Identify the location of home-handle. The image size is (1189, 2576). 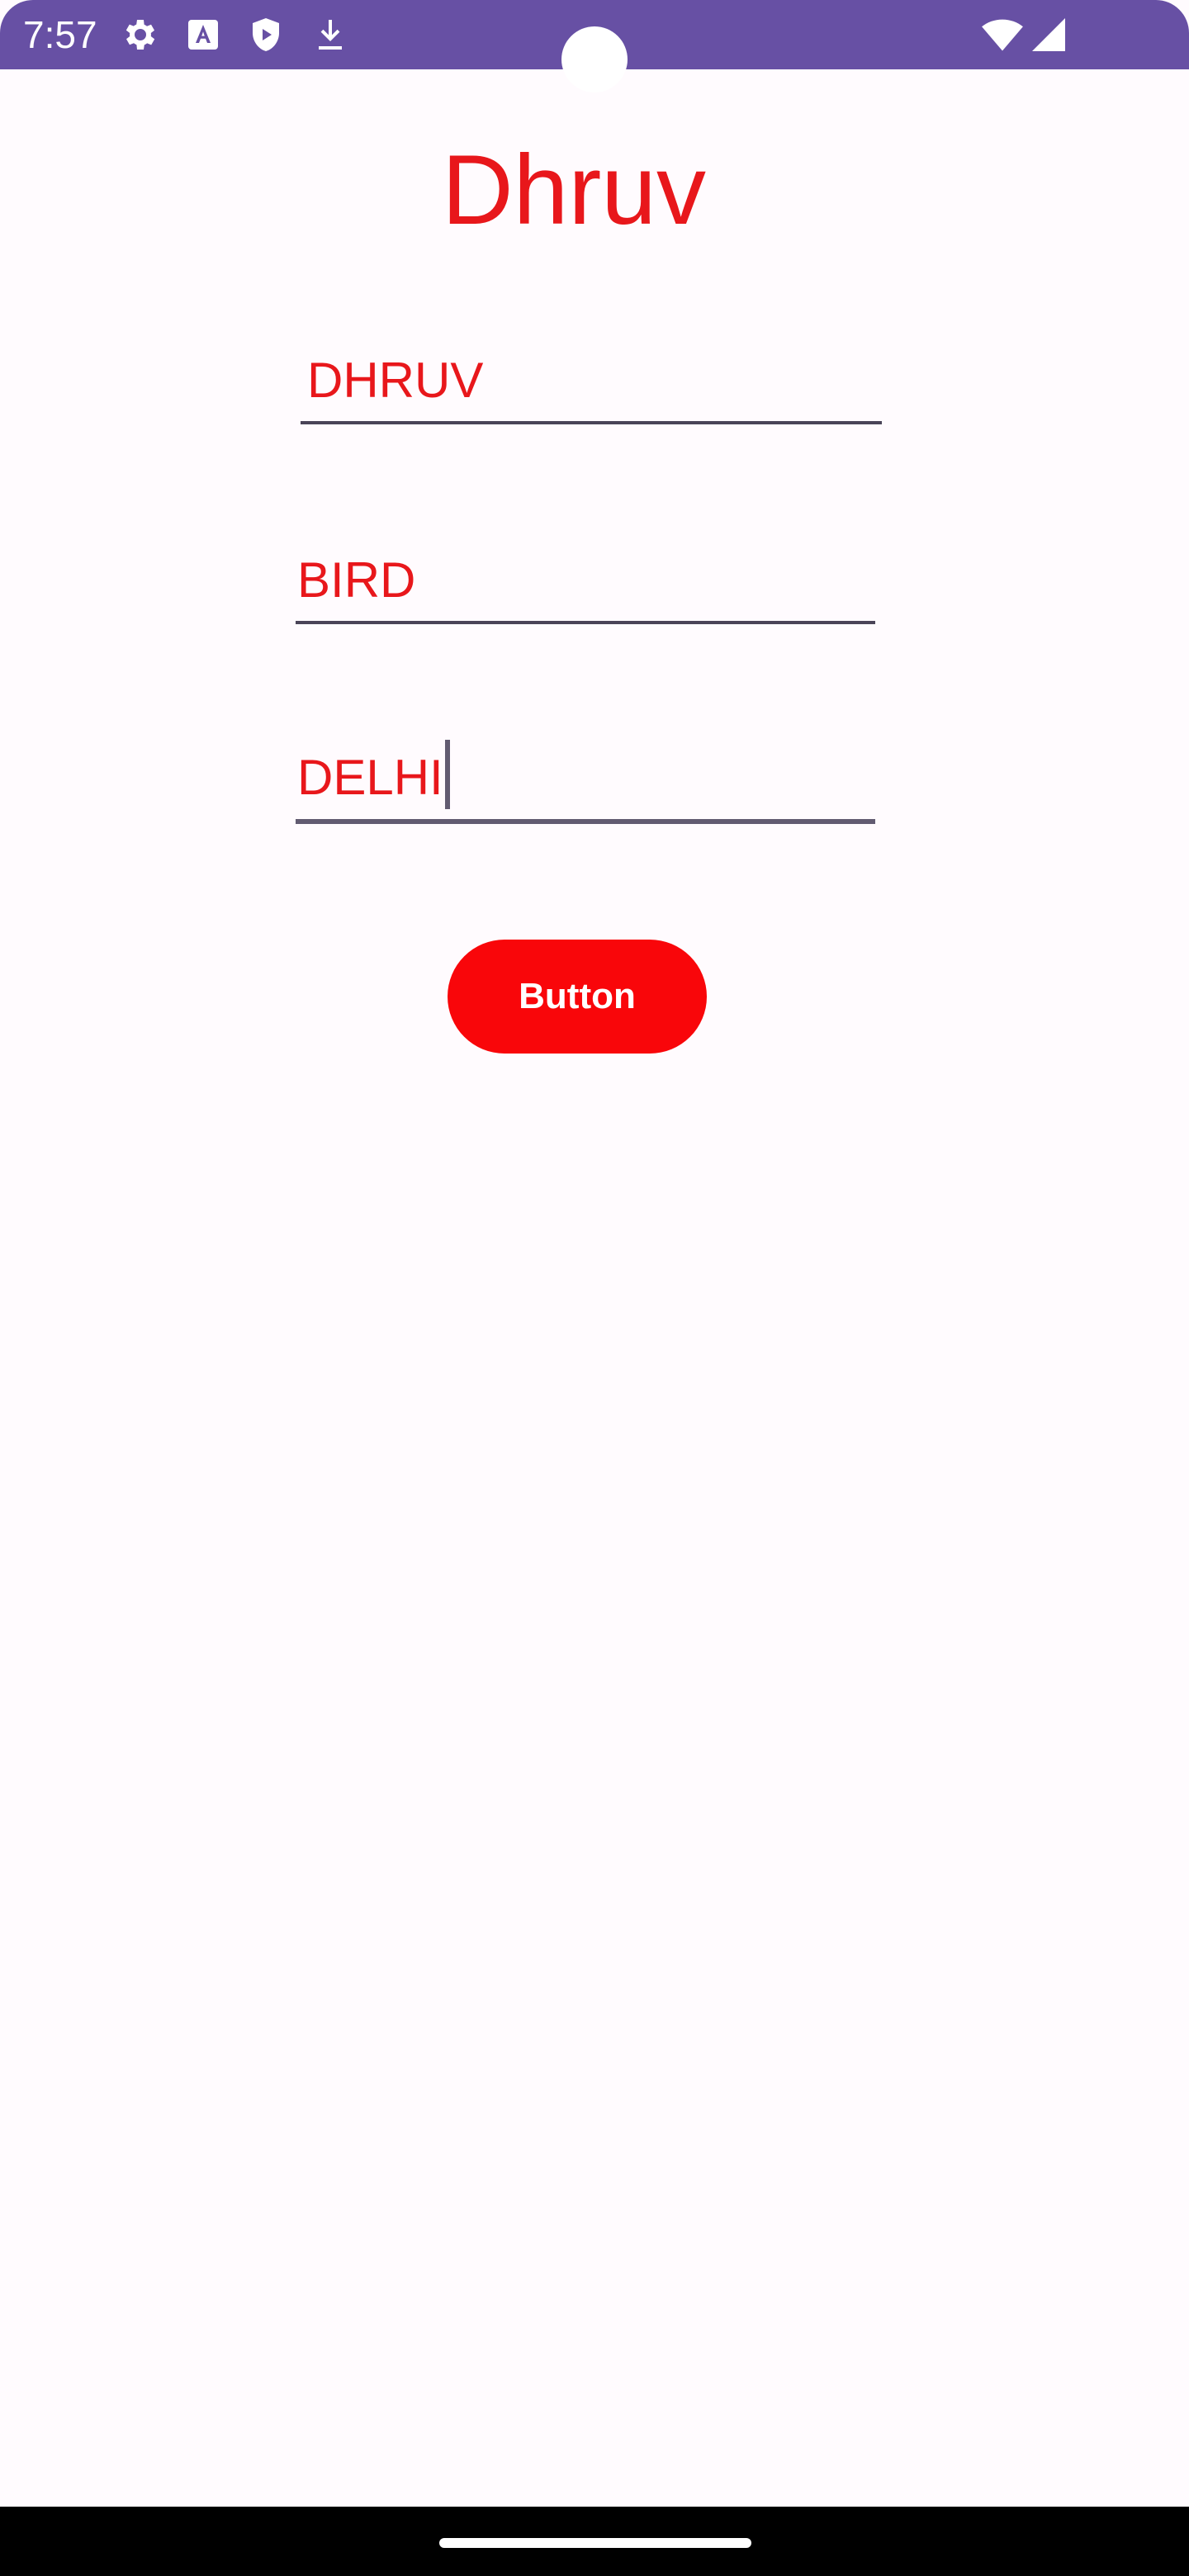
(595, 2543).